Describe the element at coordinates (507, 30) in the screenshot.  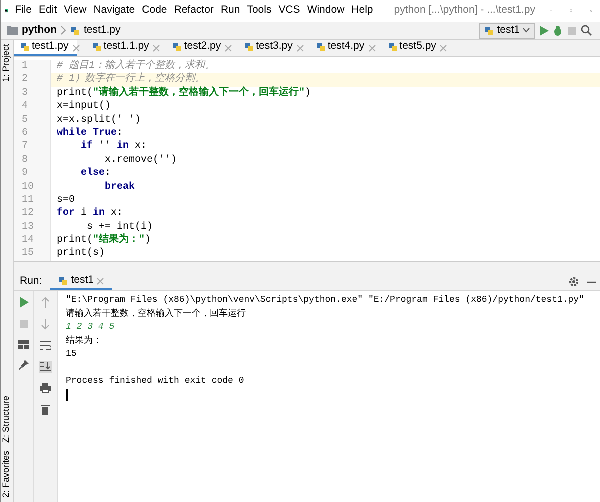
I see `run-config-dropdown: test1` at that location.